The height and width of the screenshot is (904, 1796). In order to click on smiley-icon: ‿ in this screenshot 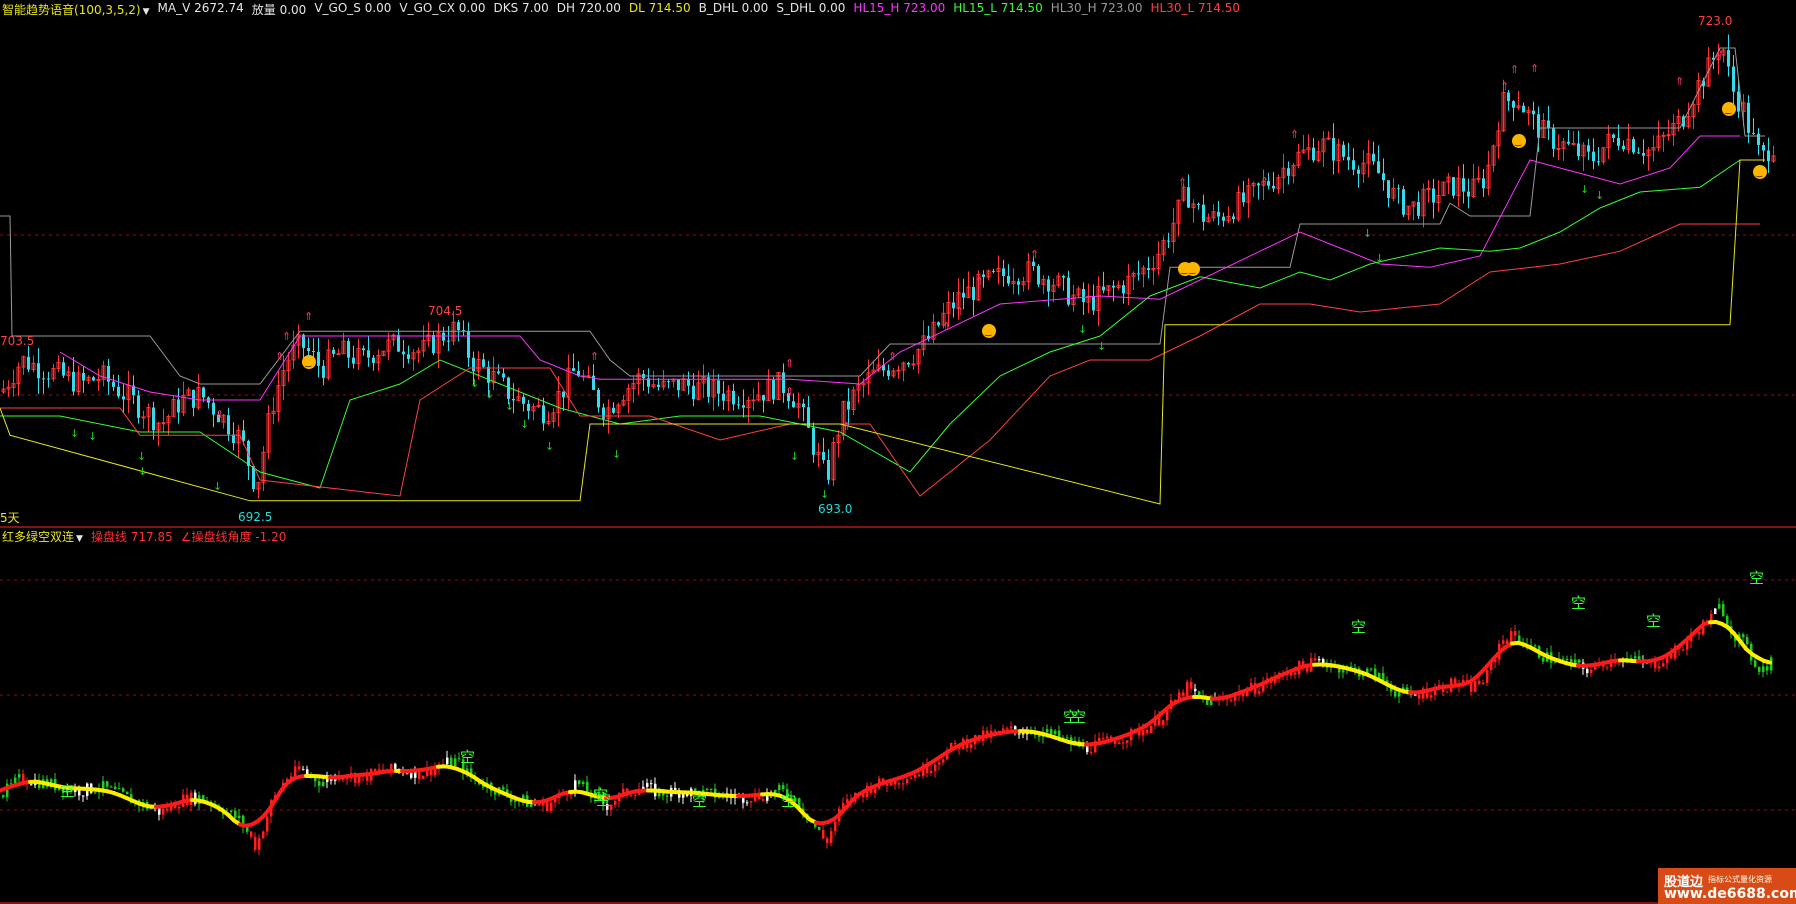, I will do `click(1192, 269)`.